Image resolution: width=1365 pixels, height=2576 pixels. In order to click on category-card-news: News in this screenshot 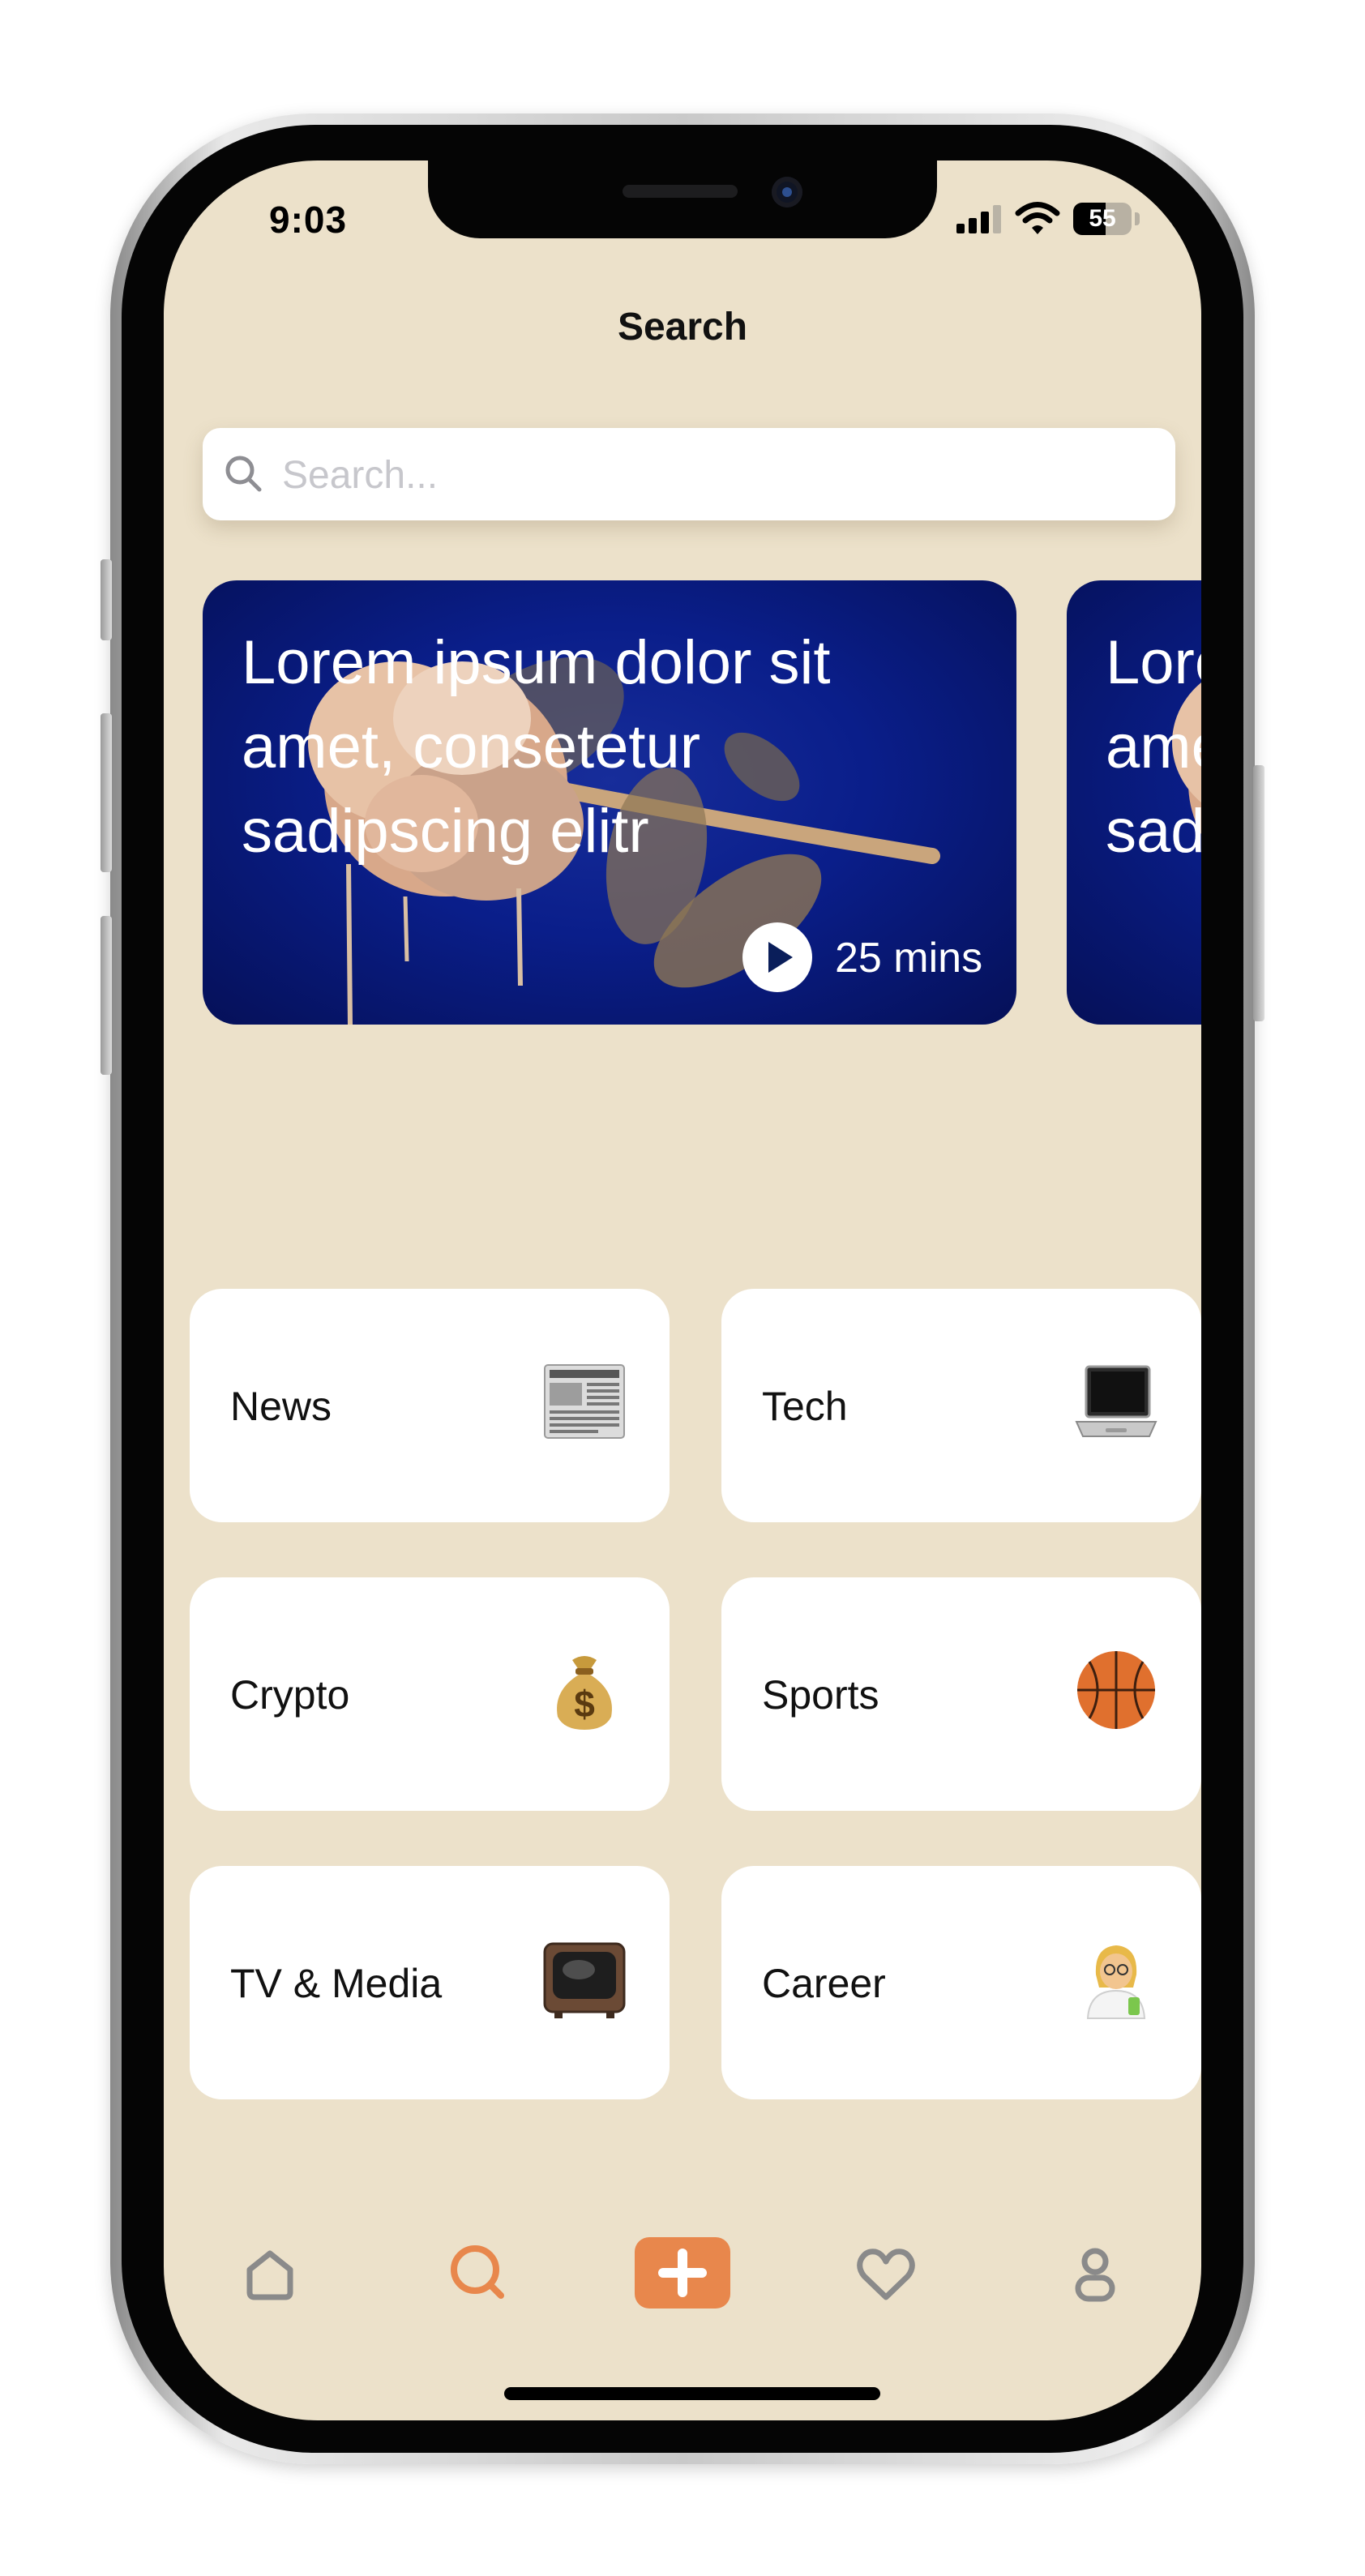, I will do `click(430, 1405)`.